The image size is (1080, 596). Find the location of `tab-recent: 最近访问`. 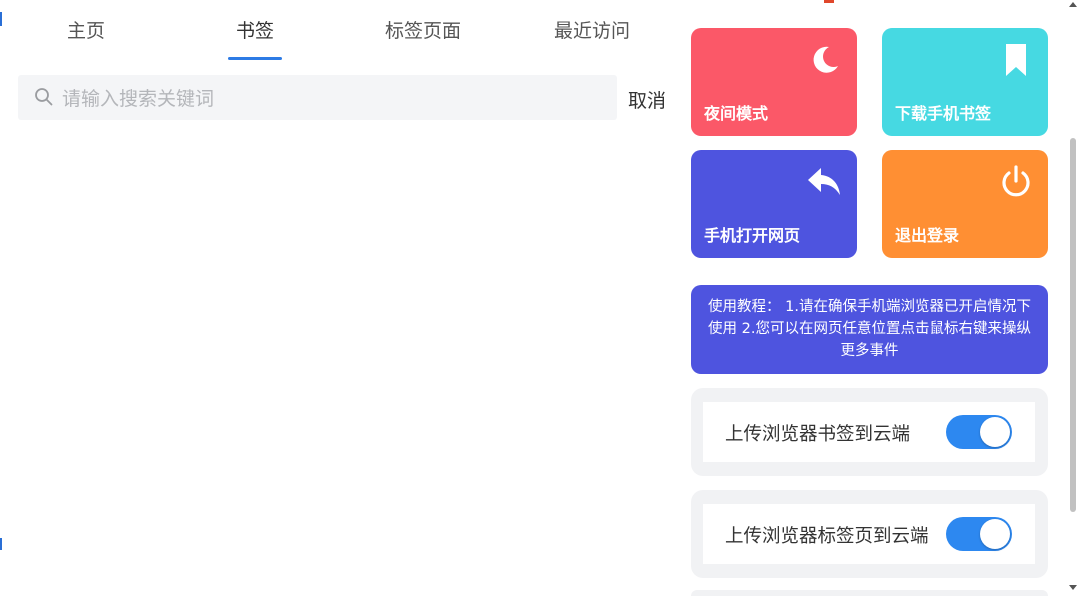

tab-recent: 最近访问 is located at coordinates (592, 29).